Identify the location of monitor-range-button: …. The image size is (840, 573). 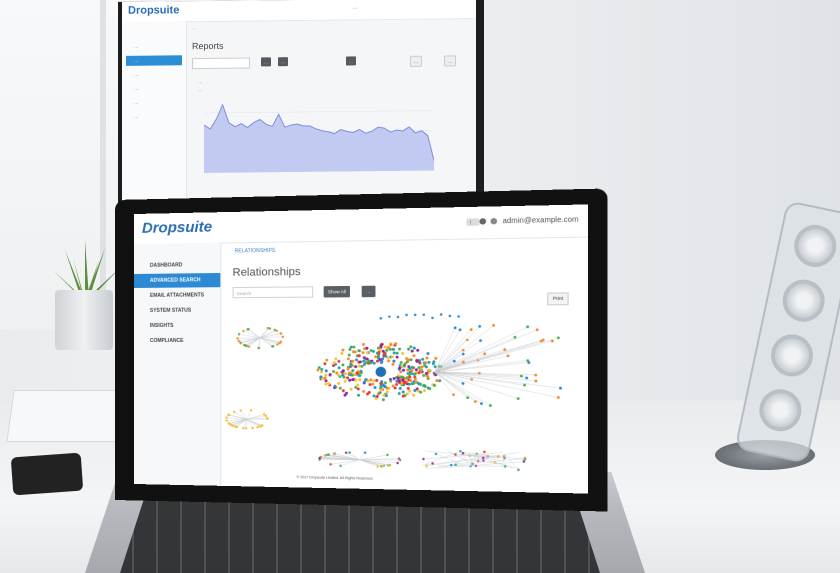
(351, 61).